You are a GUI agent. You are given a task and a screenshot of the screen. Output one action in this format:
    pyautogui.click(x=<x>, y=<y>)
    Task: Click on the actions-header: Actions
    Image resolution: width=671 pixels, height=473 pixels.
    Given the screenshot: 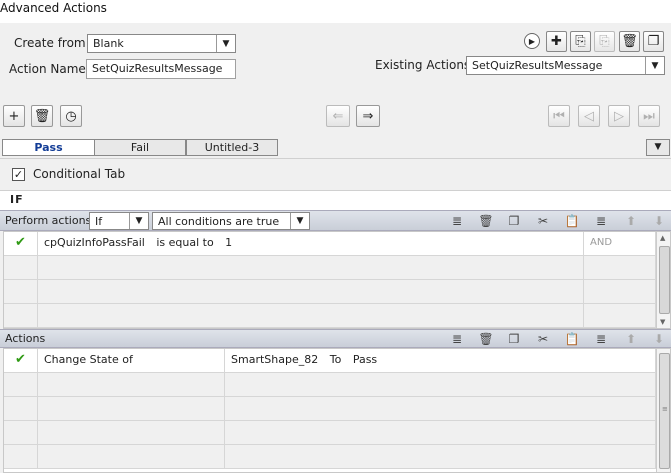 What is the action you would take?
    pyautogui.click(x=25, y=338)
    